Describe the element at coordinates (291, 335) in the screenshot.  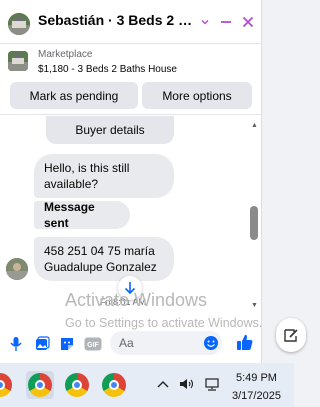
I see `new-message-icon` at that location.